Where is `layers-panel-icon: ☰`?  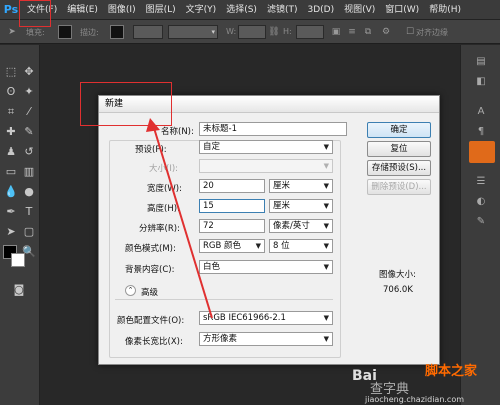 layers-panel-icon: ☰ is located at coordinates (481, 182).